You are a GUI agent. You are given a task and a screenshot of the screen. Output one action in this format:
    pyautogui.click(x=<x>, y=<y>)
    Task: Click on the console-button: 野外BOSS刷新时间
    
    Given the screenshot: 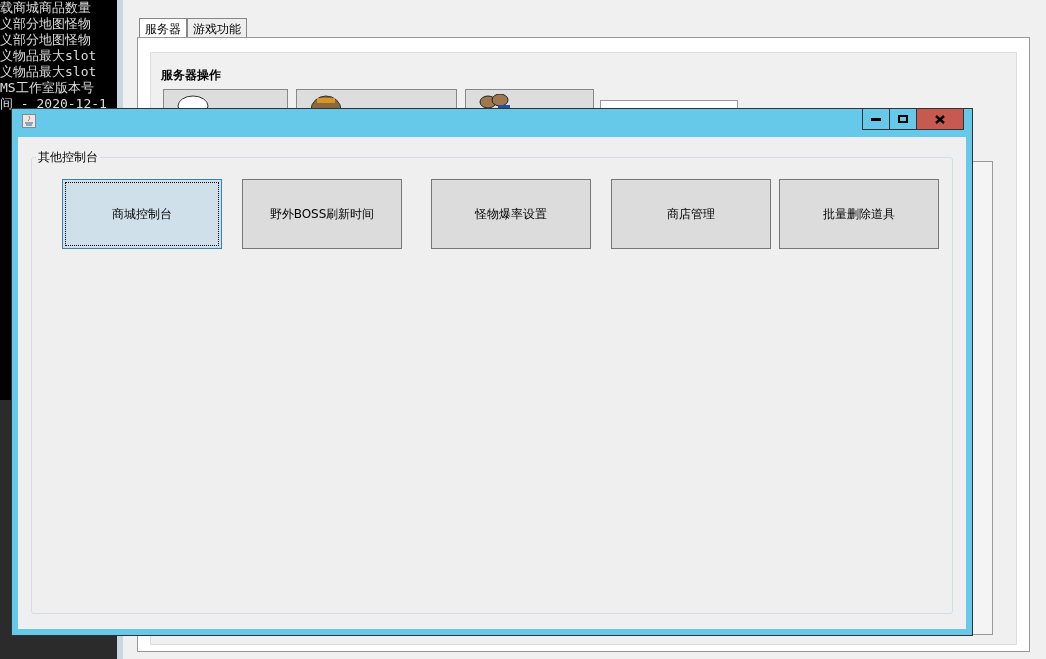 What is the action you would take?
    pyautogui.click(x=322, y=214)
    